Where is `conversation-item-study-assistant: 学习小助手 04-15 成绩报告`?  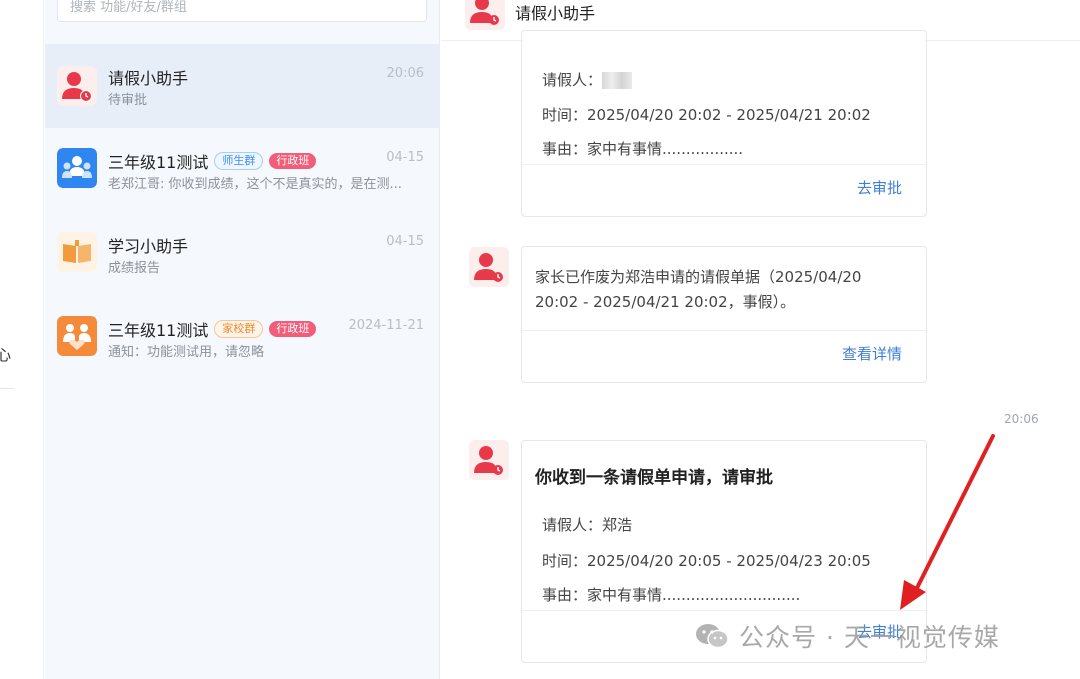 conversation-item-study-assistant: 学习小助手 04-15 成绩报告 is located at coordinates (242, 254).